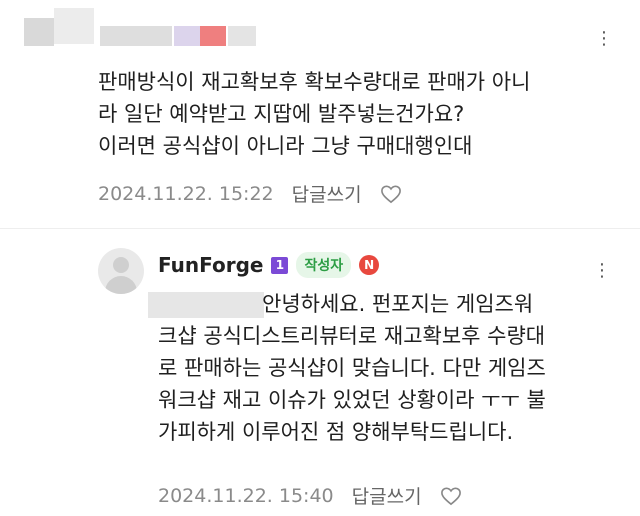  What do you see at coordinates (186, 193) in the screenshot?
I see `comment-timestamp: 2024.11.22. 15:22` at bounding box center [186, 193].